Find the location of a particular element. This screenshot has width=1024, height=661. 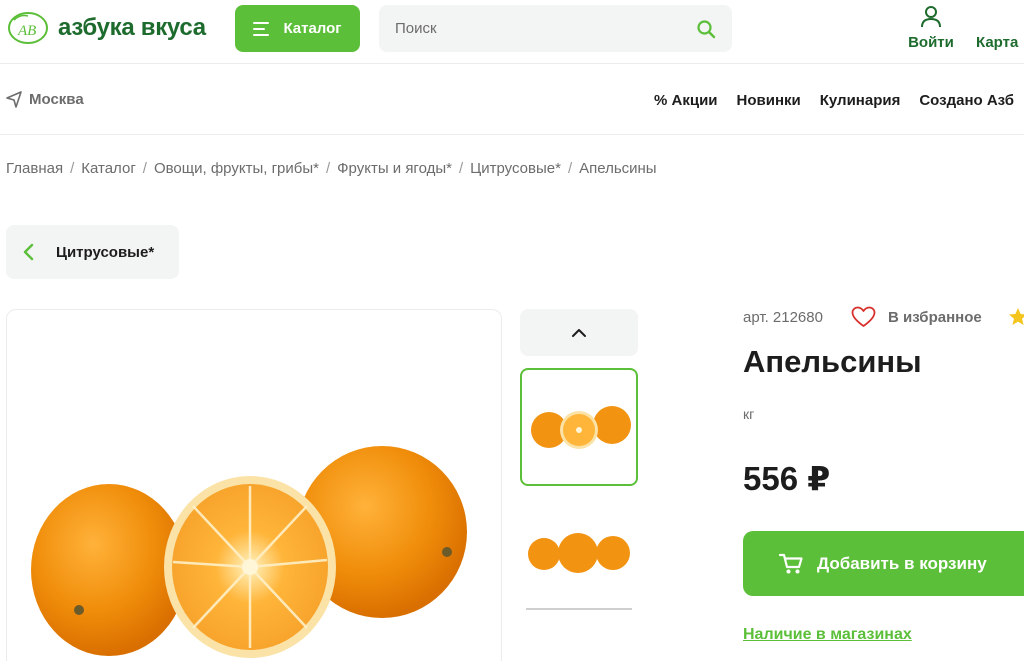

heart-icon is located at coordinates (863, 316).